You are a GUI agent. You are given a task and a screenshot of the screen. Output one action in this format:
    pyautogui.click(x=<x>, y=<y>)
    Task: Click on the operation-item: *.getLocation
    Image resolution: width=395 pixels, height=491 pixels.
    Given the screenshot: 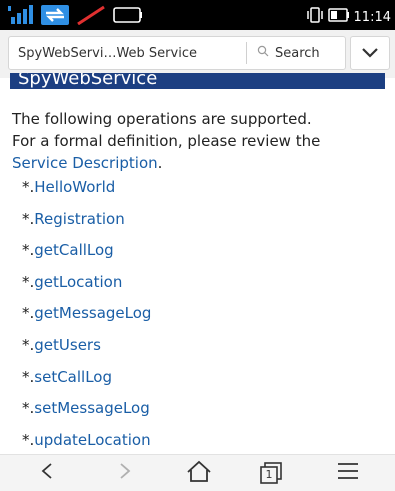 What is the action you would take?
    pyautogui.click(x=86, y=287)
    